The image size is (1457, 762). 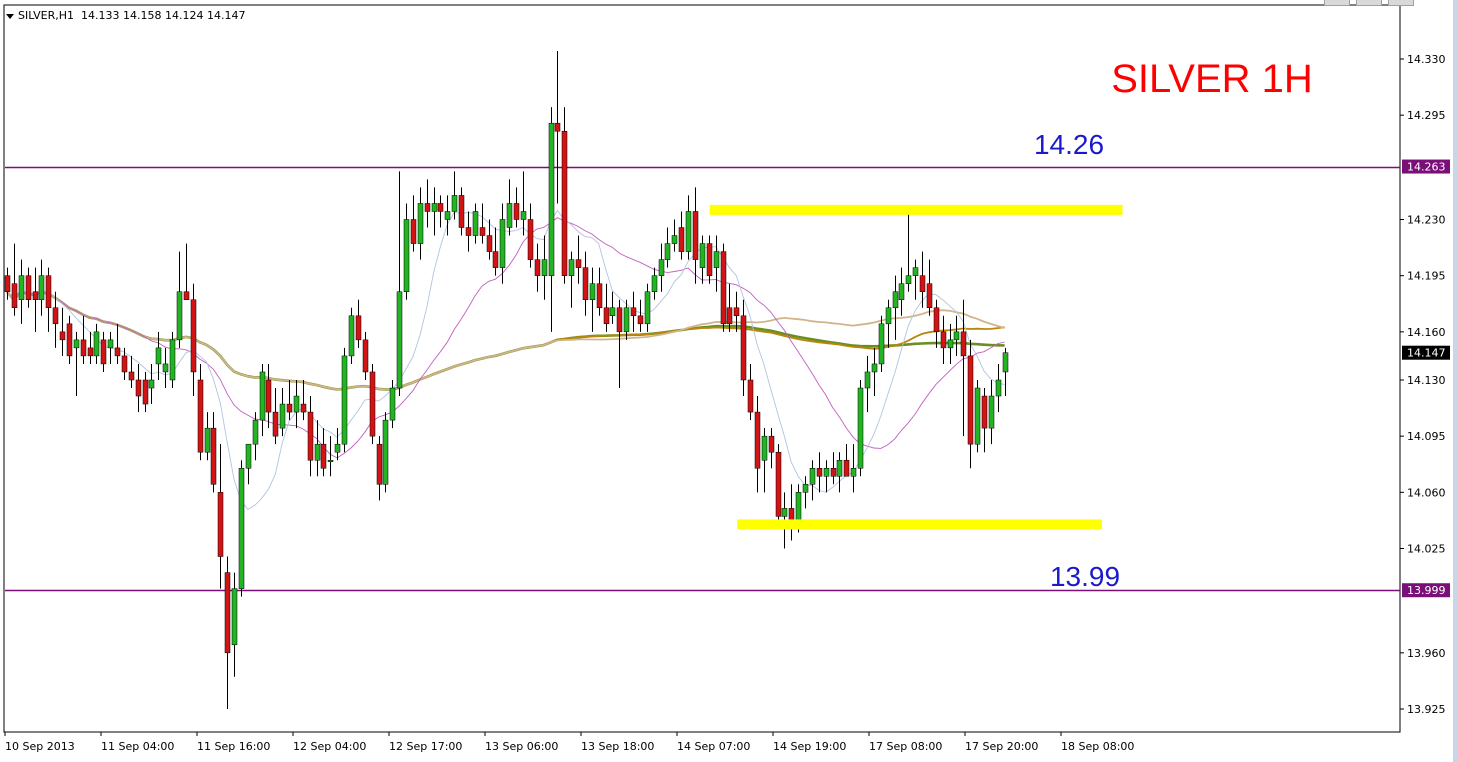 What do you see at coordinates (1401, 3) in the screenshot?
I see `close-button` at bounding box center [1401, 3].